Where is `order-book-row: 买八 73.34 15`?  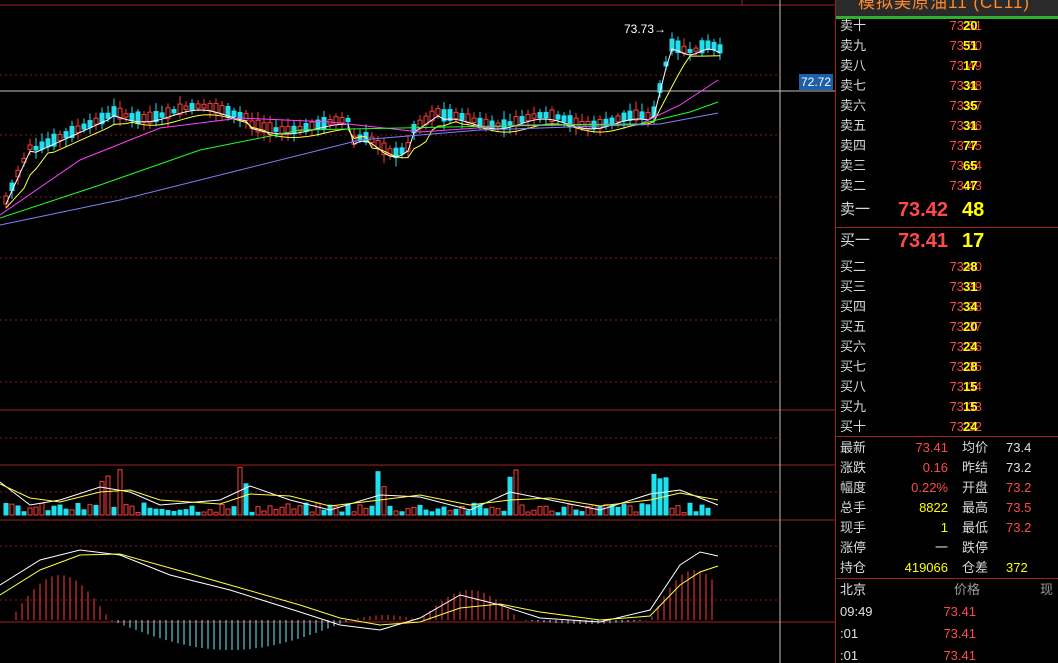
order-book-row: 买八 73.34 15 is located at coordinates (947, 387).